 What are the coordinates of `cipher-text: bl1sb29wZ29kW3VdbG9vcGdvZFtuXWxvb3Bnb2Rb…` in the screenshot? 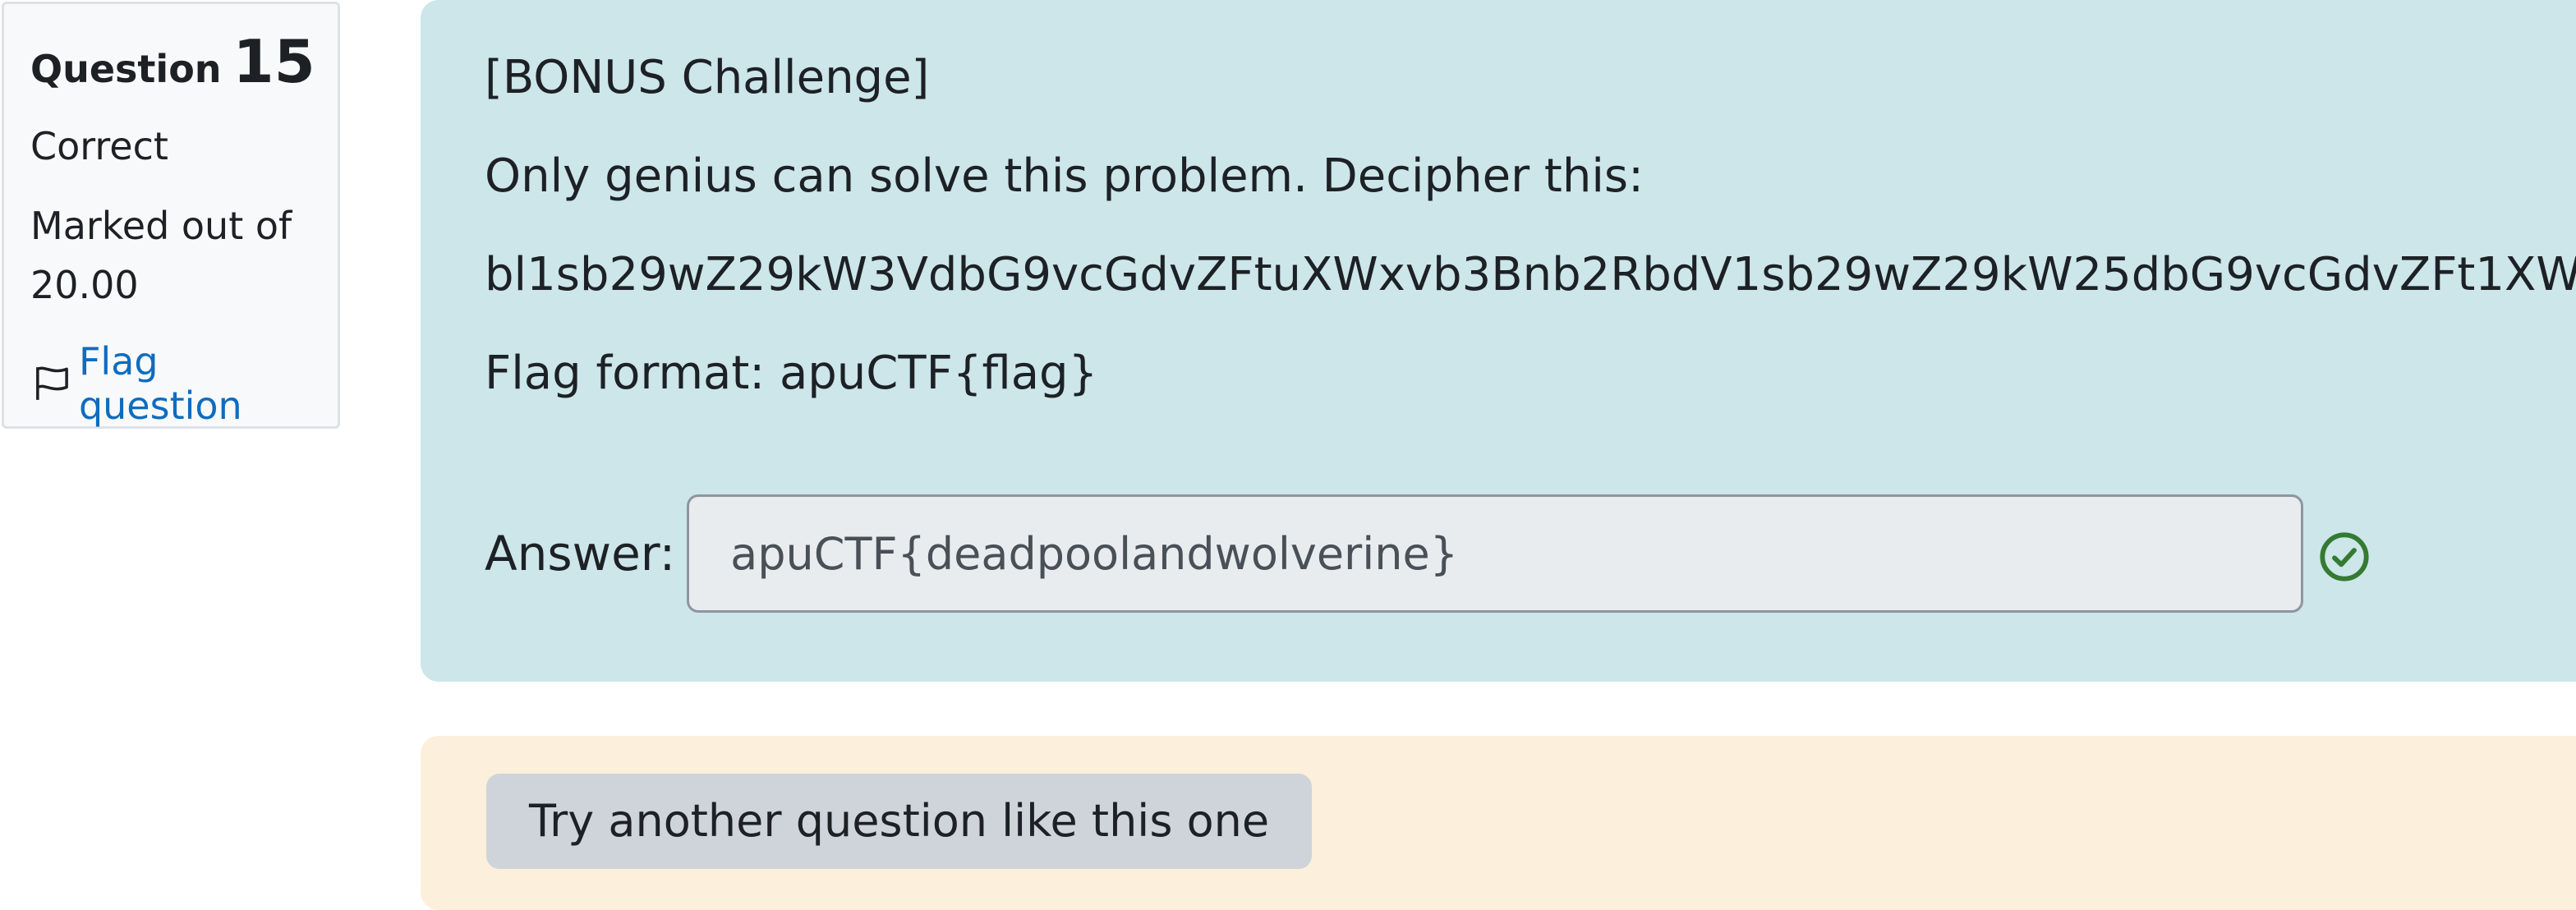 It's located at (1530, 274).